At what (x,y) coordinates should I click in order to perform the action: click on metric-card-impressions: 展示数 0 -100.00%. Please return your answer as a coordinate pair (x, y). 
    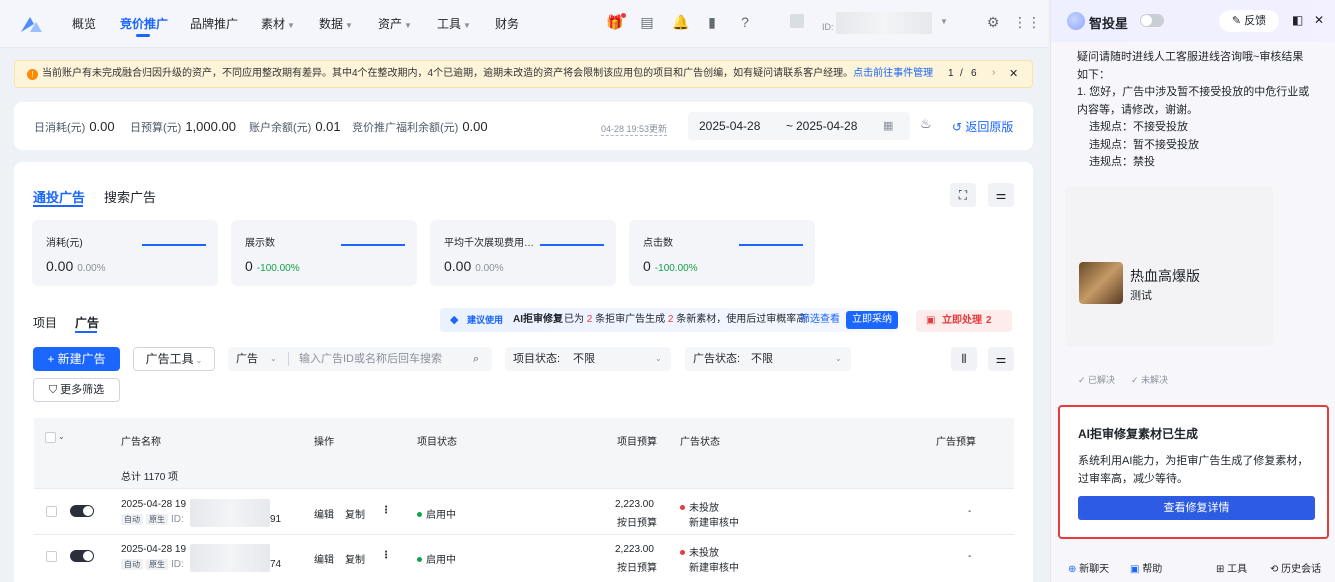
    Looking at the image, I should click on (324, 253).